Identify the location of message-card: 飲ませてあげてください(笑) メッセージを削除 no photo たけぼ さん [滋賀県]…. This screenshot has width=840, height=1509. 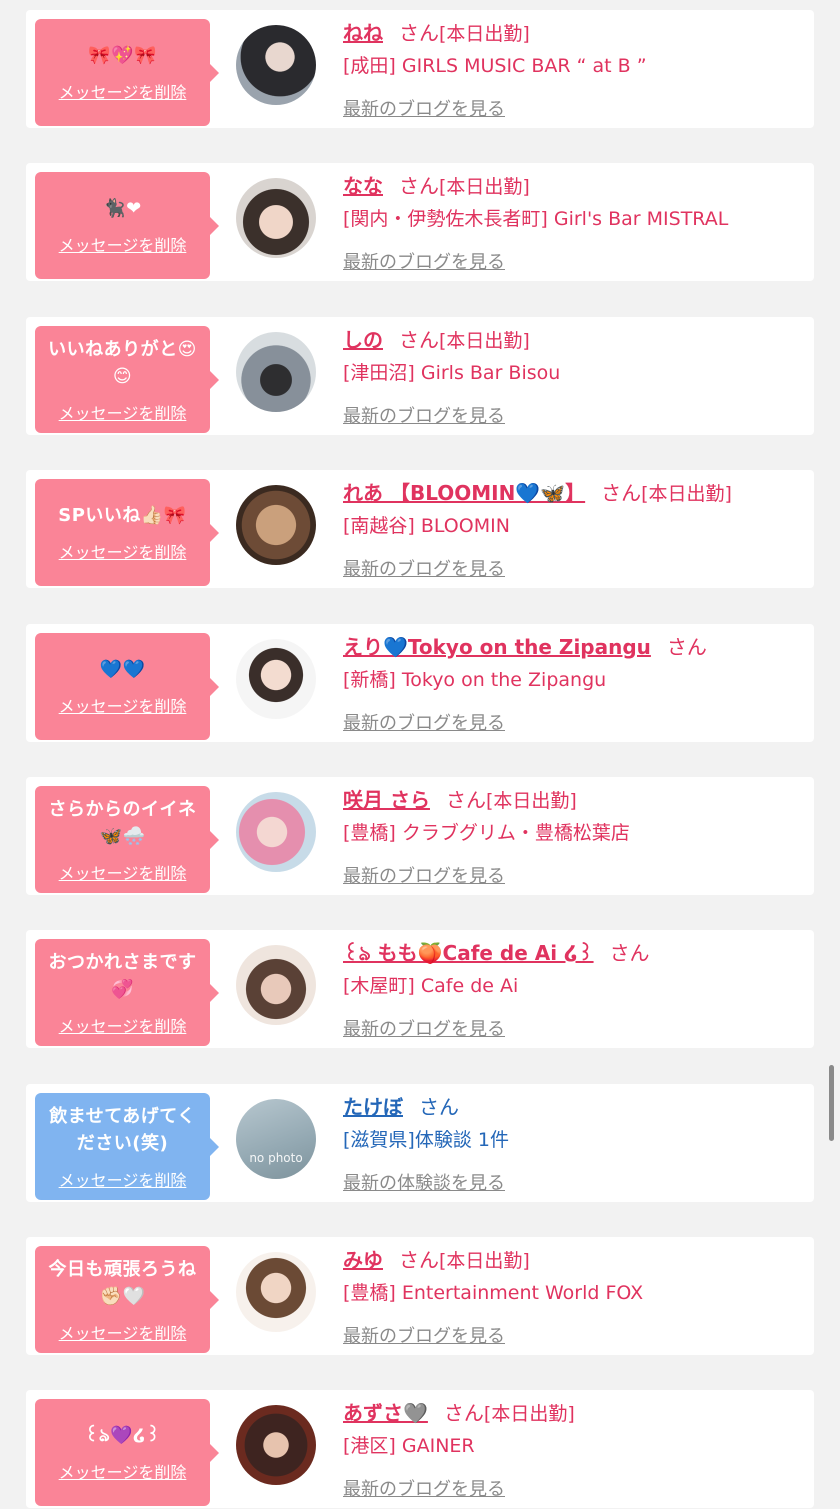
(420, 1143).